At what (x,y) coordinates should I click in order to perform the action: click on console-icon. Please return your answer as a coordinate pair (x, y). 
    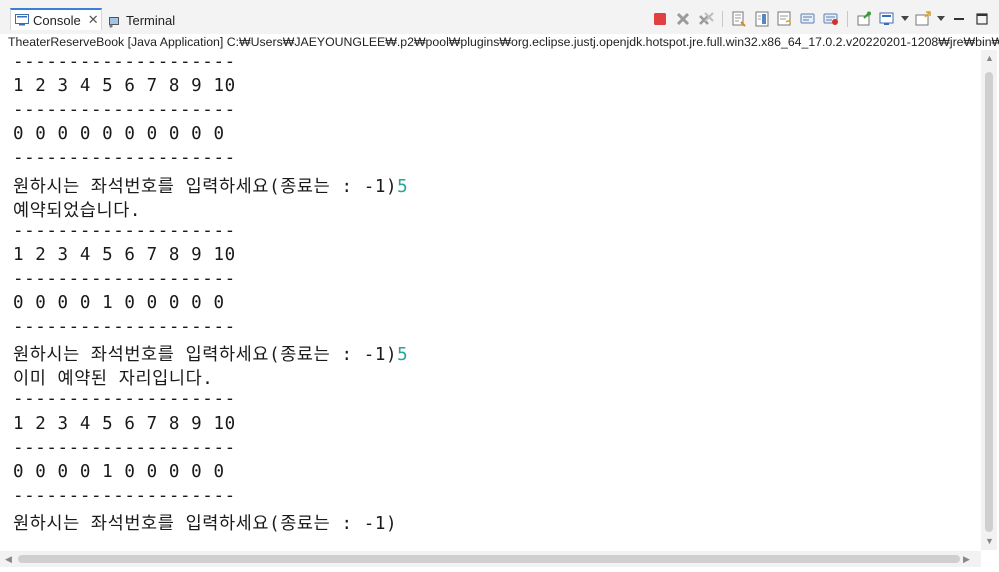
    Looking at the image, I should click on (22, 20).